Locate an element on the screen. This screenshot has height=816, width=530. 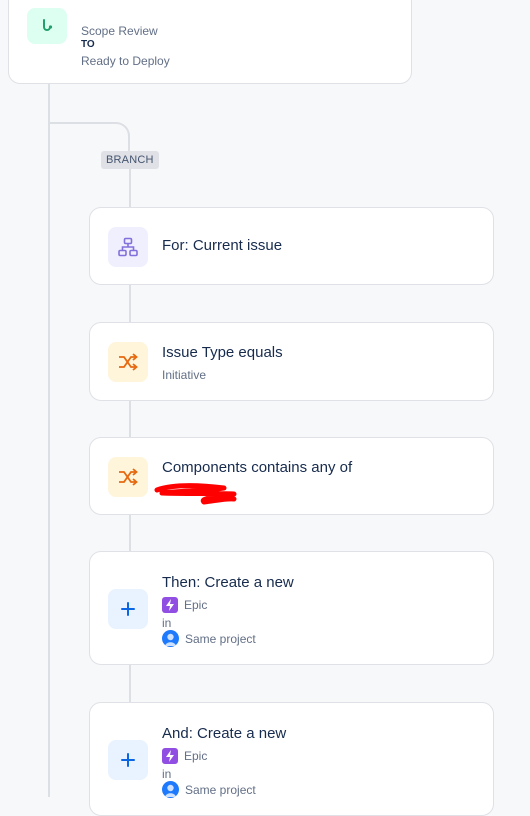
step-title: Then: Create a new is located at coordinates (228, 582).